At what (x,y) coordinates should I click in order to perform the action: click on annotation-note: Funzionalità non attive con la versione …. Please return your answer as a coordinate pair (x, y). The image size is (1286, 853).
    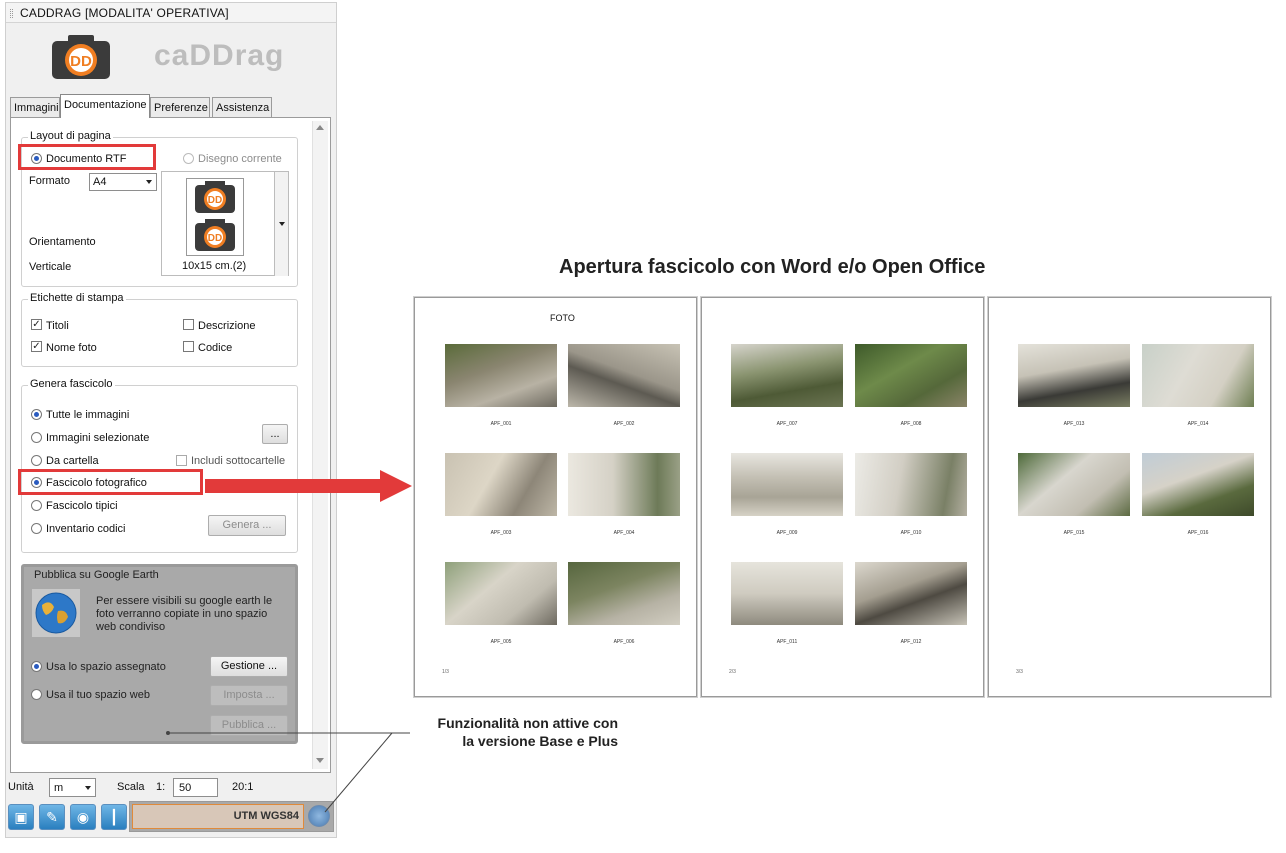
    Looking at the image, I should click on (509, 732).